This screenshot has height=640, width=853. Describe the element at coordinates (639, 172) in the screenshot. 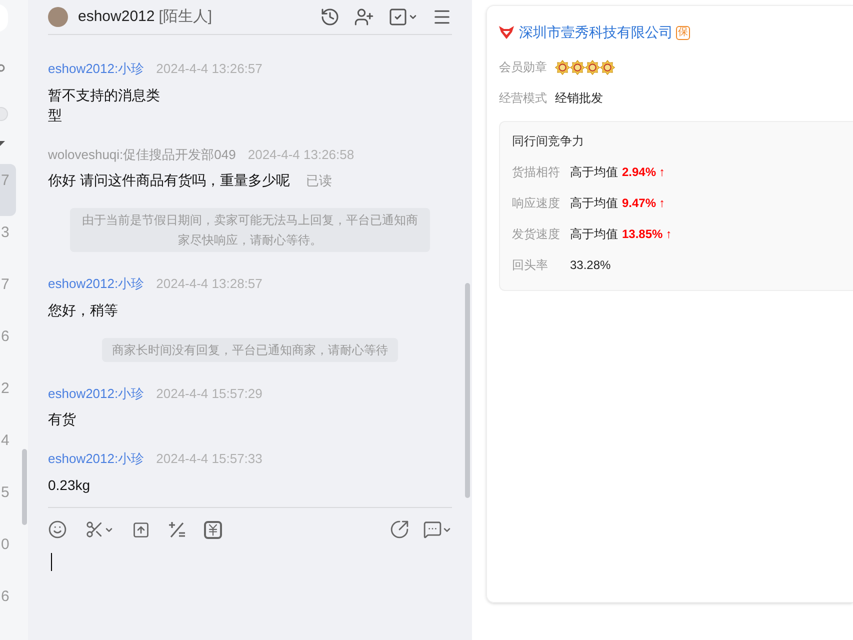

I see `metric-value: 2.94%` at that location.